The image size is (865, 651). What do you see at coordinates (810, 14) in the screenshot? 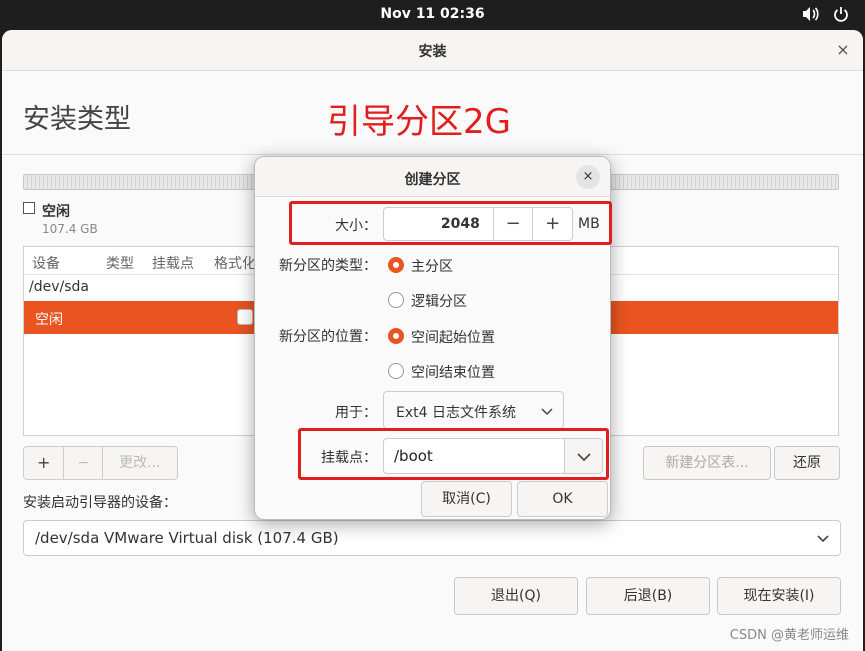
I see `volume-icon` at bounding box center [810, 14].